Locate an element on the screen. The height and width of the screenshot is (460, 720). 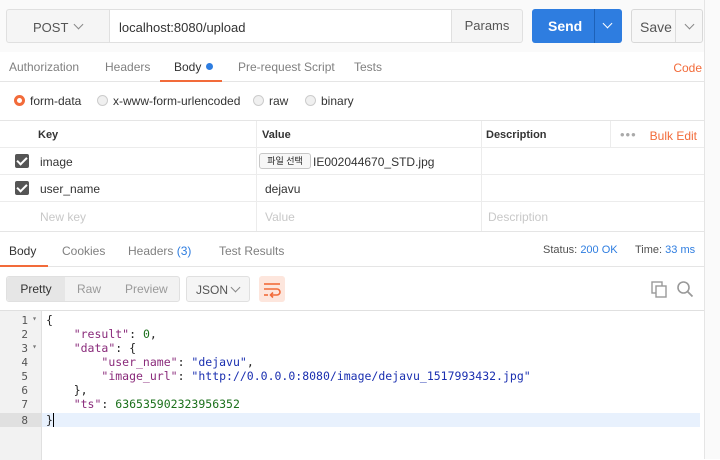
row-value: dejavu is located at coordinates (282, 189).